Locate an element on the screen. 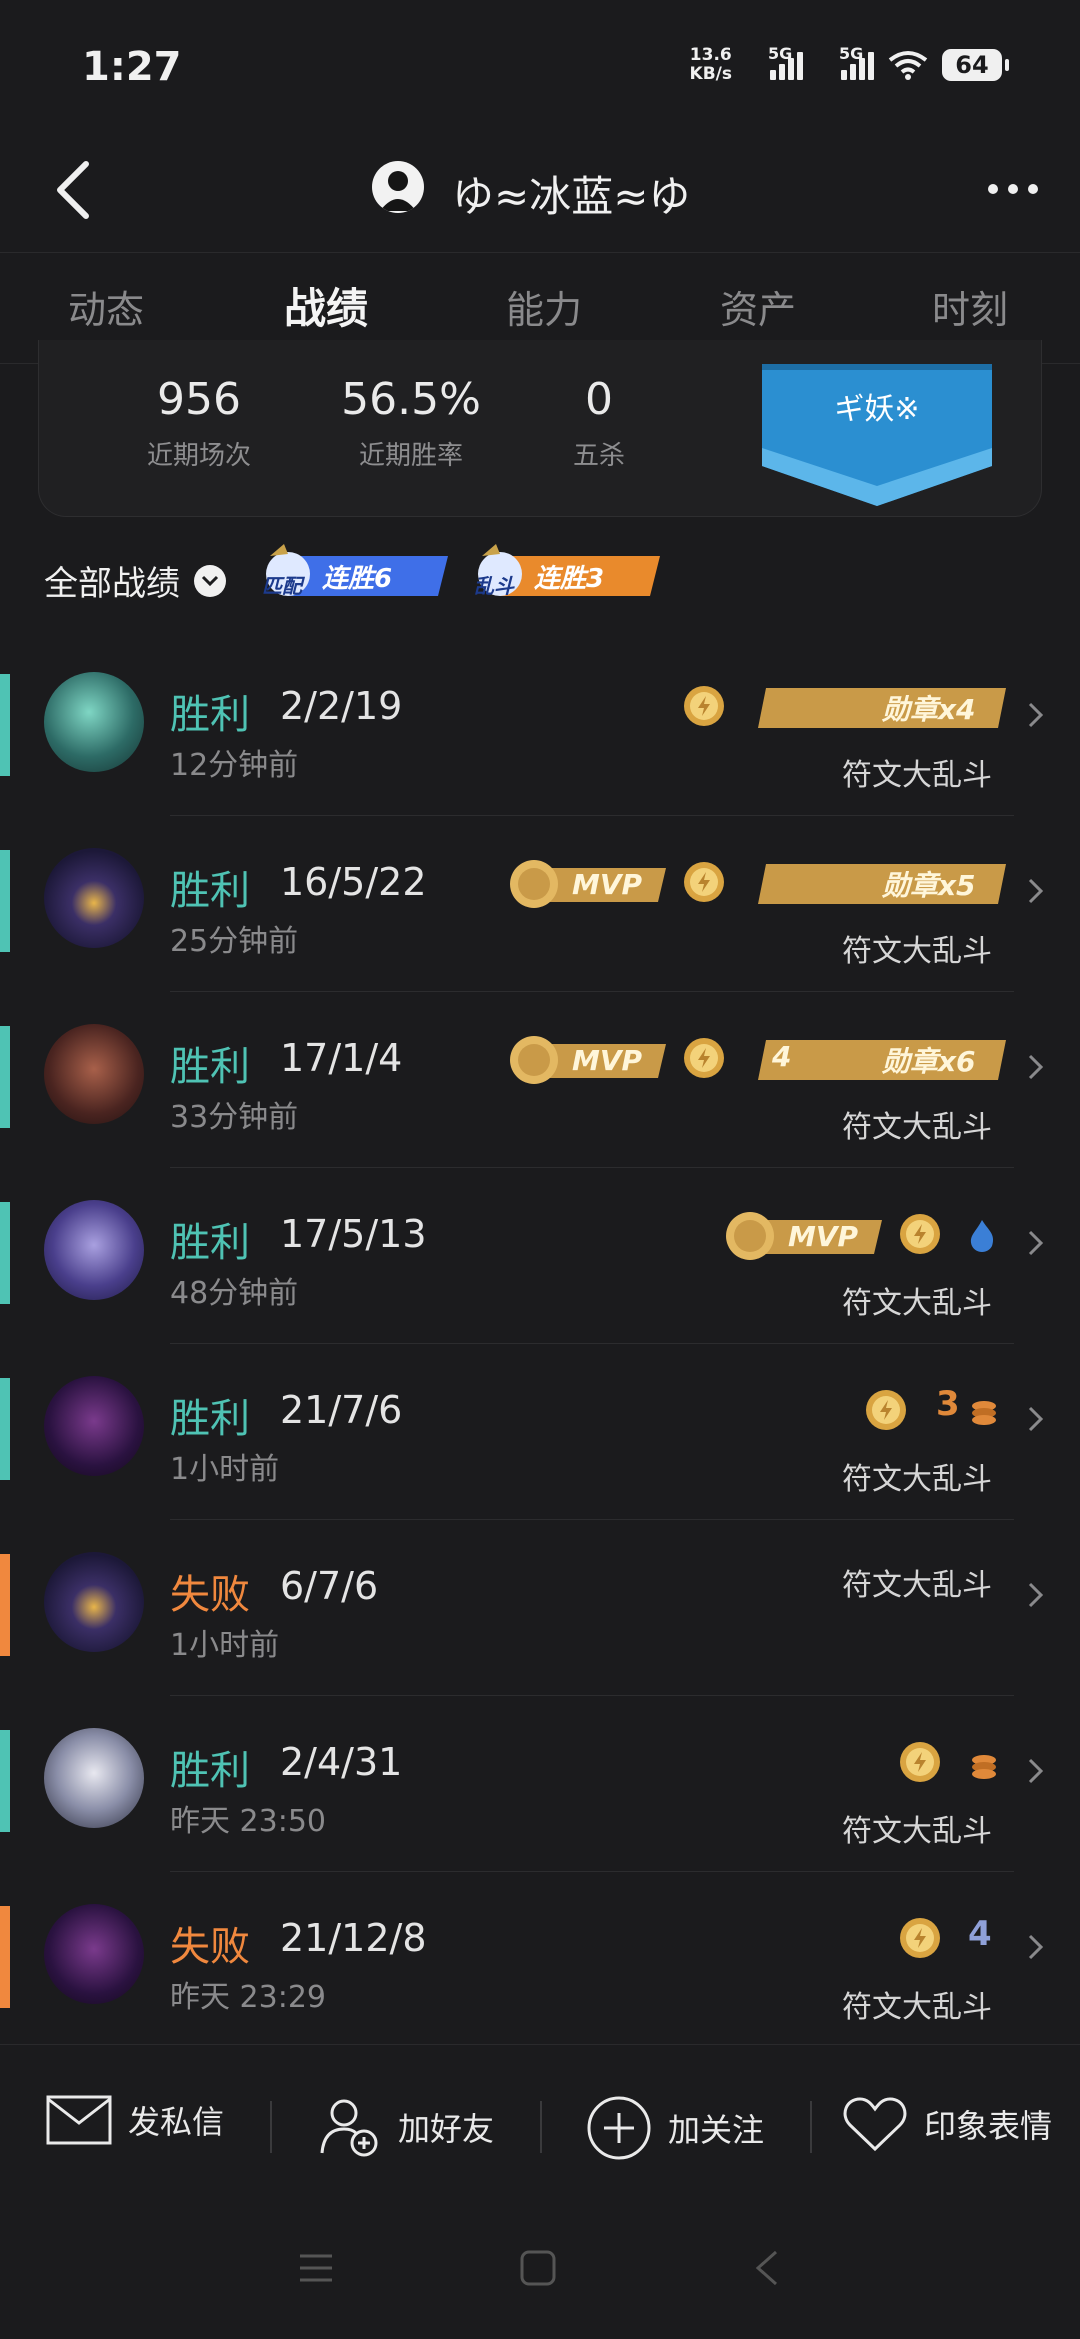 This screenshot has height=2339, width=1080. streak-badge-match: 匹配 连胜6 is located at coordinates (353, 570).